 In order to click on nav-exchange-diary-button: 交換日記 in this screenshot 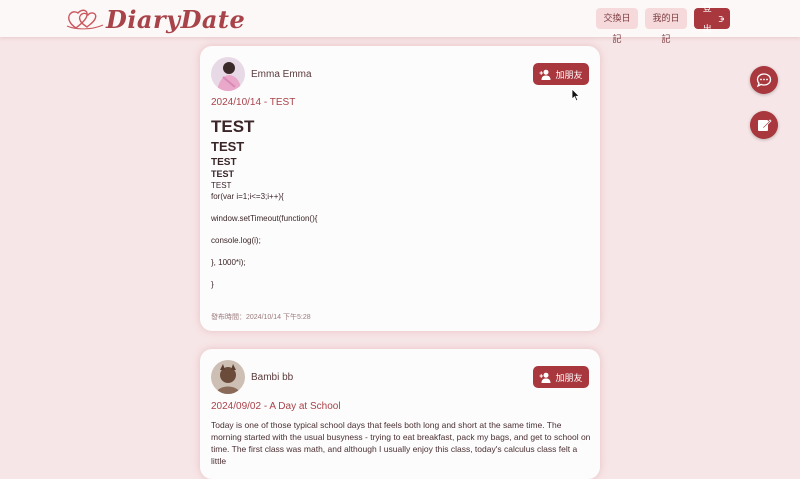, I will do `click(617, 26)`.